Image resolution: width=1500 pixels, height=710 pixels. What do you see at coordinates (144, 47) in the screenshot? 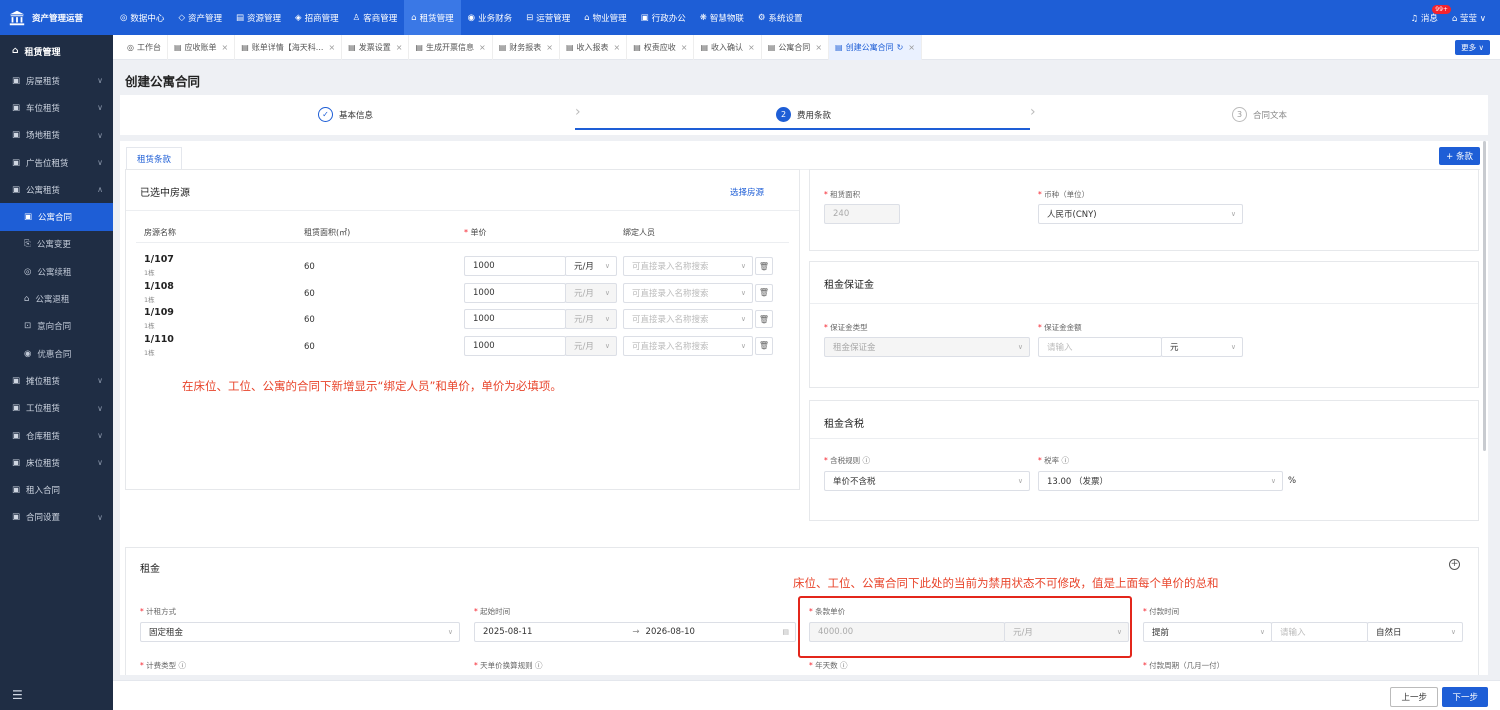
I see `tab-item: ◎ 工作台` at bounding box center [144, 47].